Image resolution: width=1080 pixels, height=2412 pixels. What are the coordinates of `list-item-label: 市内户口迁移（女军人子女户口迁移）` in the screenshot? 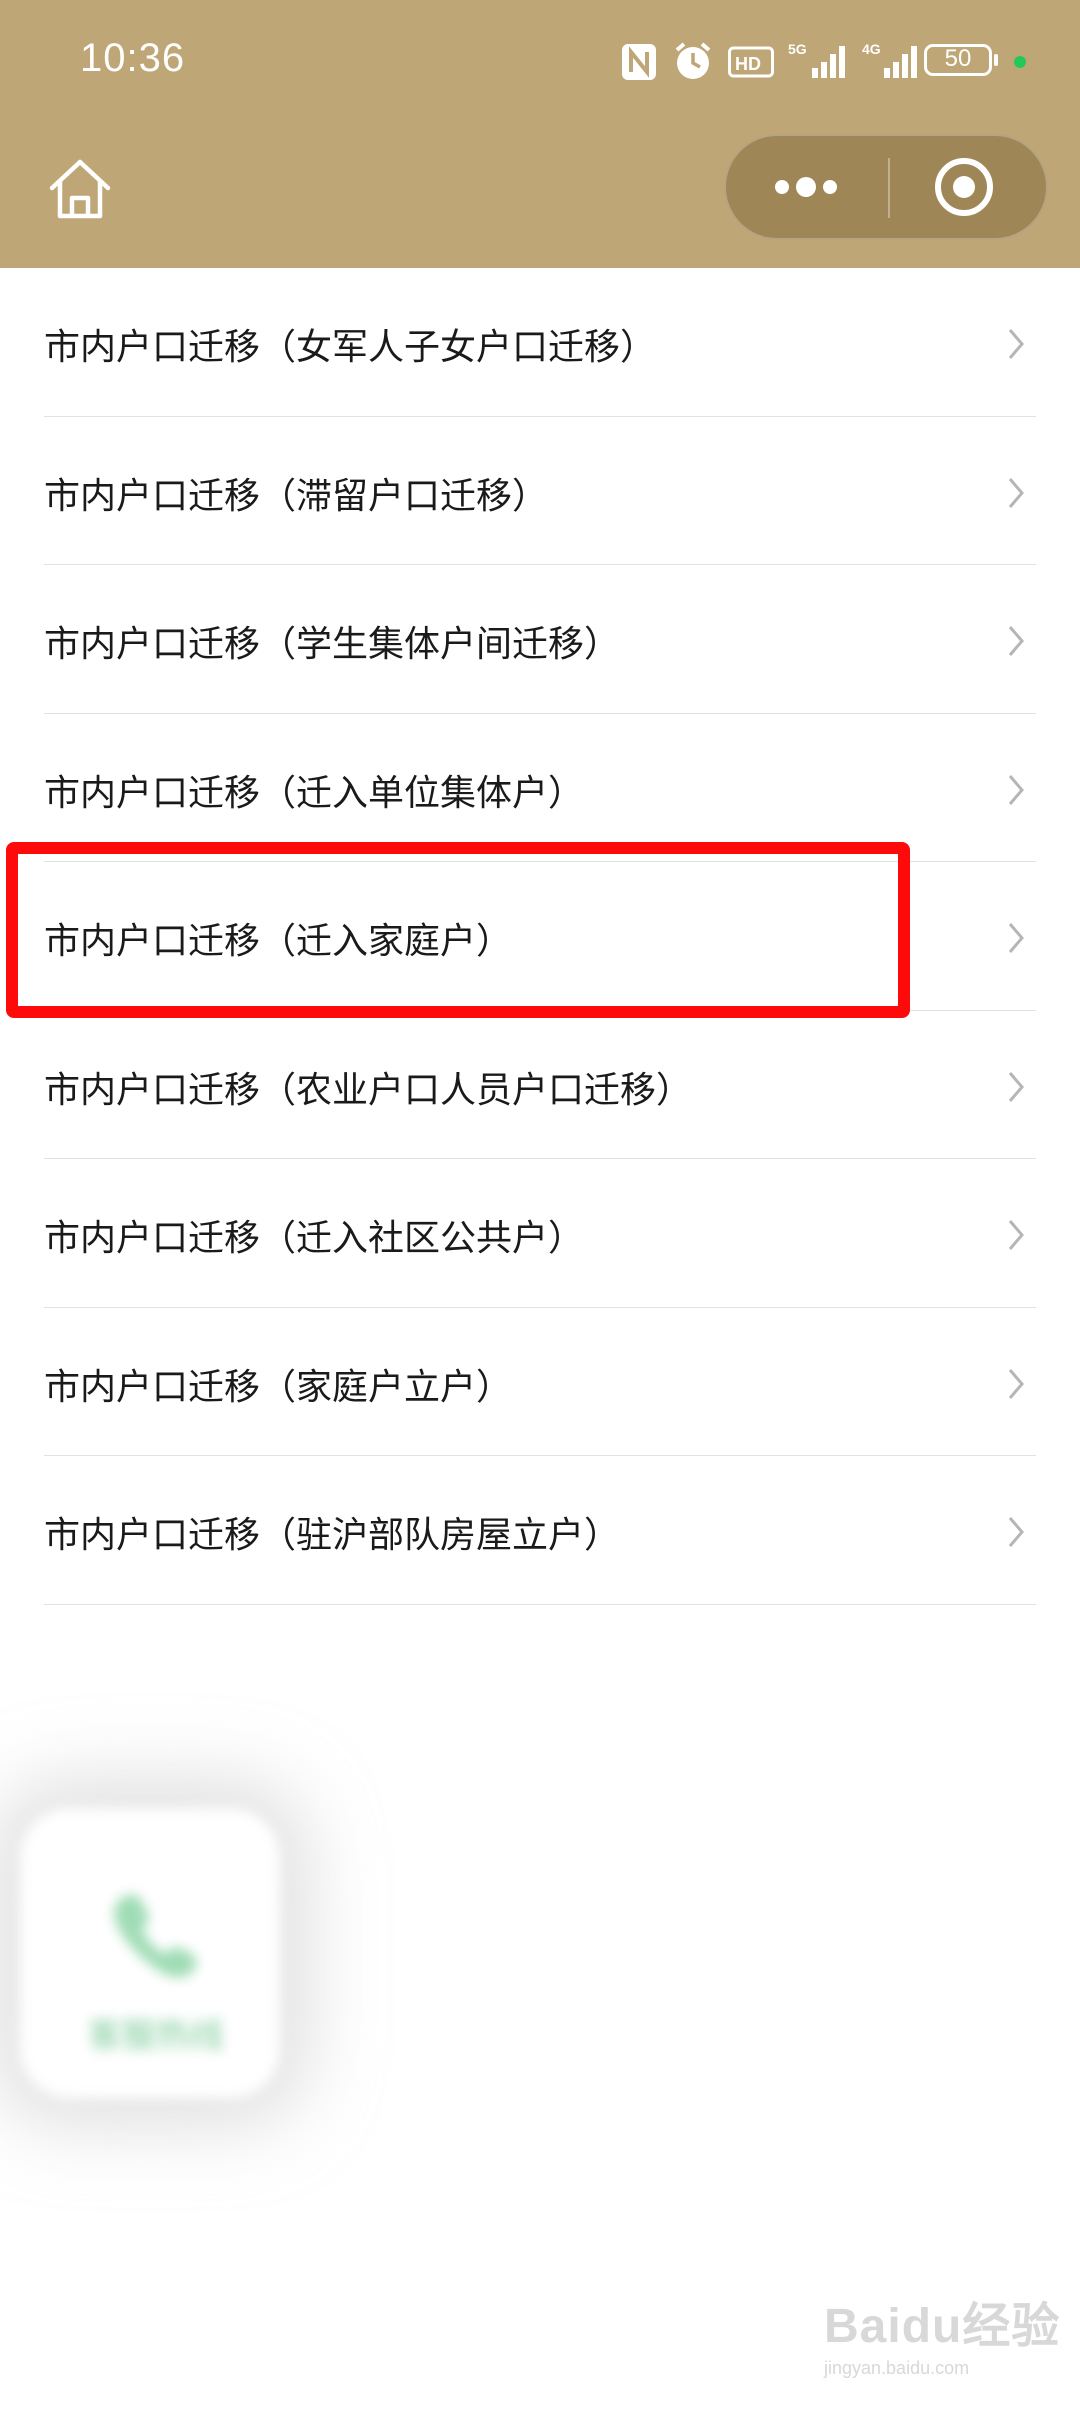 It's located at (350, 347).